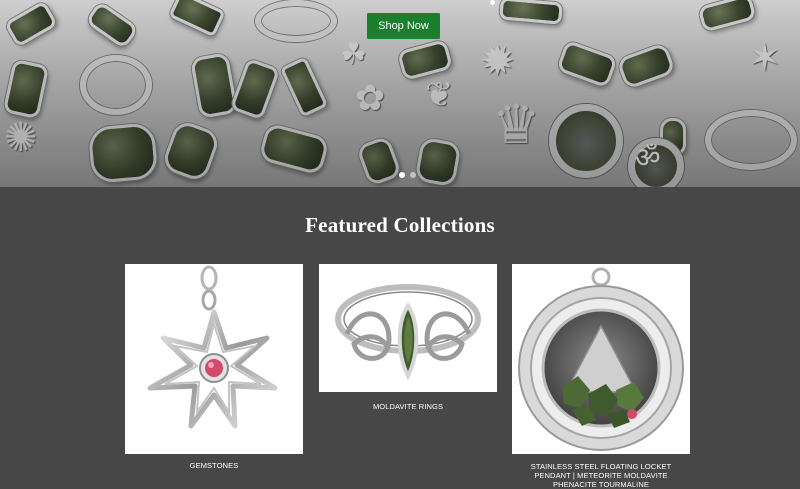 The width and height of the screenshot is (800, 489). I want to click on collection-image-moldavite-rings, so click(408, 328).